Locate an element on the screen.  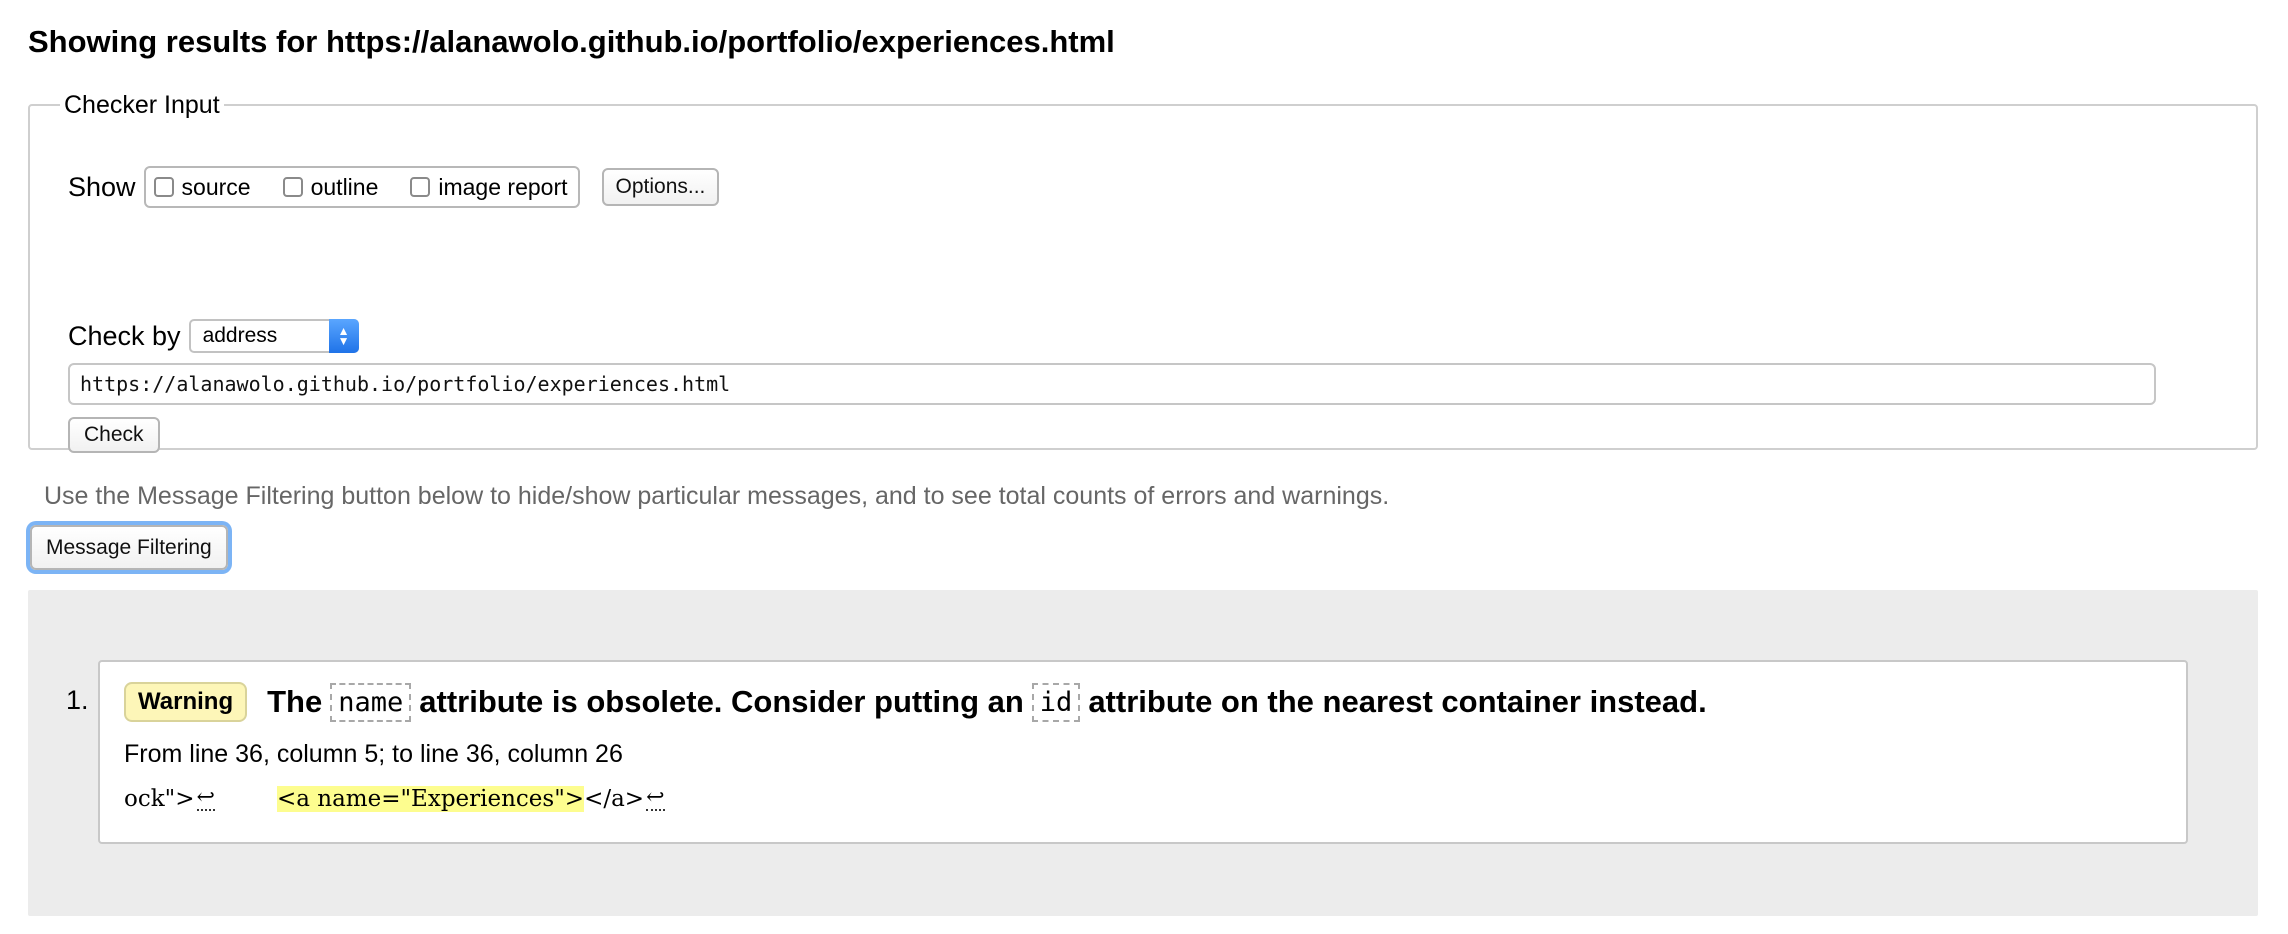
outline-checkbox is located at coordinates (292, 187).